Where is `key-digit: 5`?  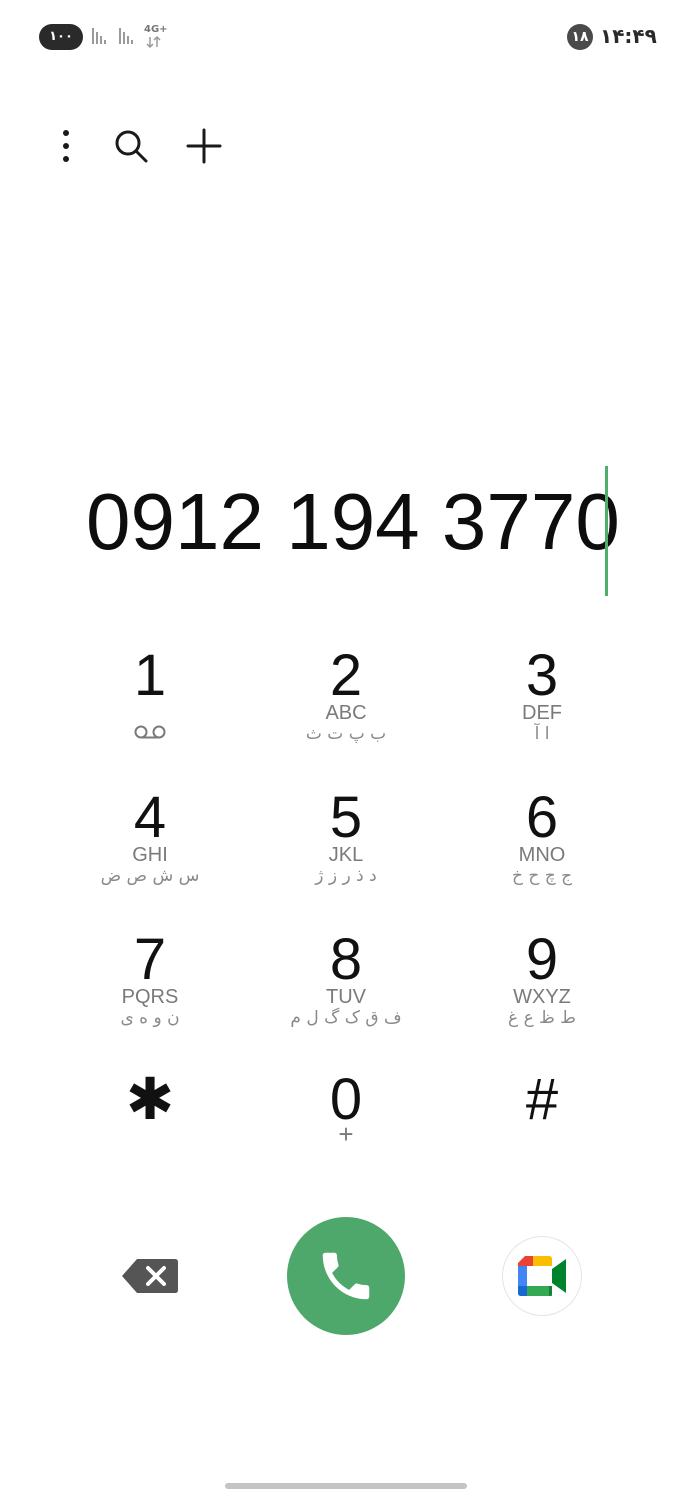
key-digit: 5 is located at coordinates (346, 817).